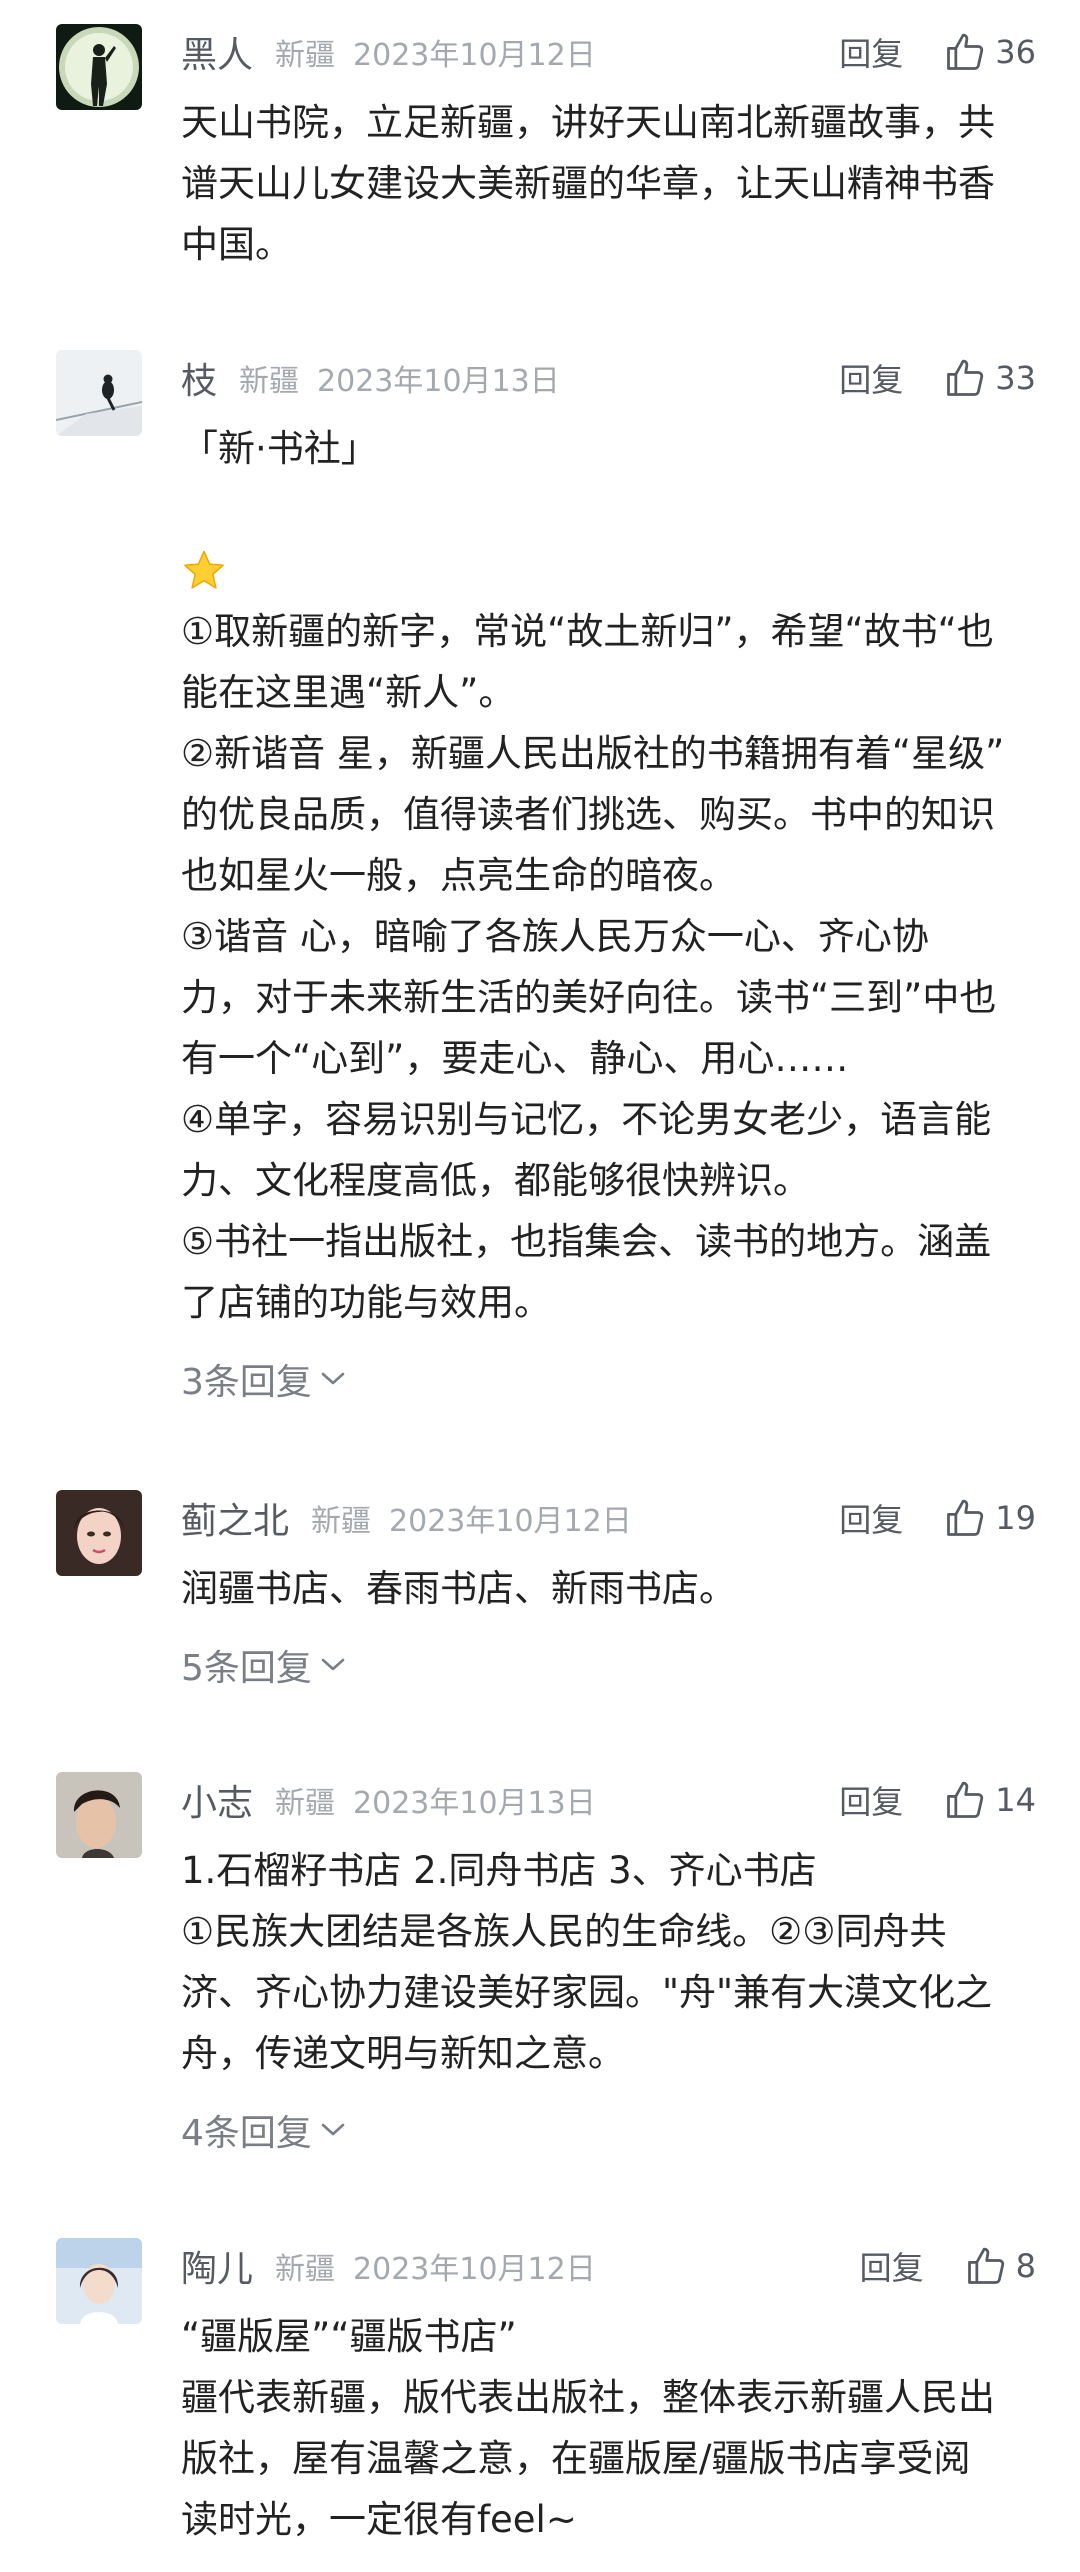 The height and width of the screenshot is (2572, 1080). I want to click on comment-text-line: ②新谐音 星，新疆人民出版社的书籍拥有着“星级”, so click(593, 753).